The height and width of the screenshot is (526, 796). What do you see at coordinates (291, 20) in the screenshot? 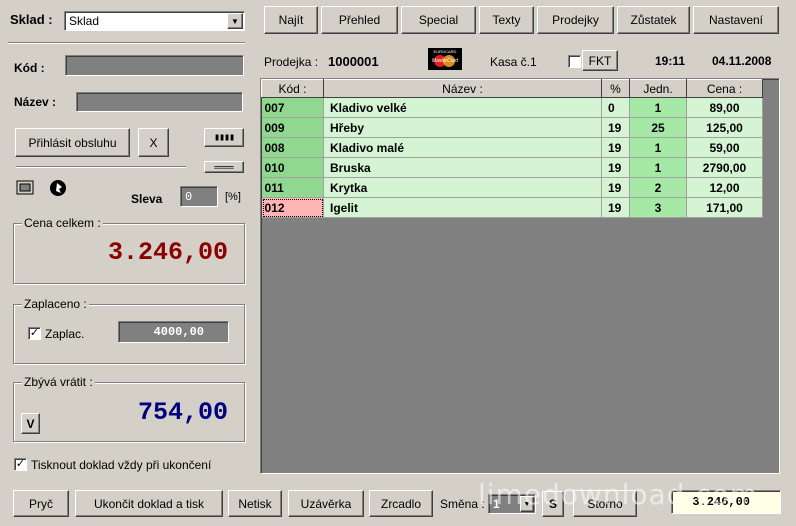
I see `find-button: Najít` at bounding box center [291, 20].